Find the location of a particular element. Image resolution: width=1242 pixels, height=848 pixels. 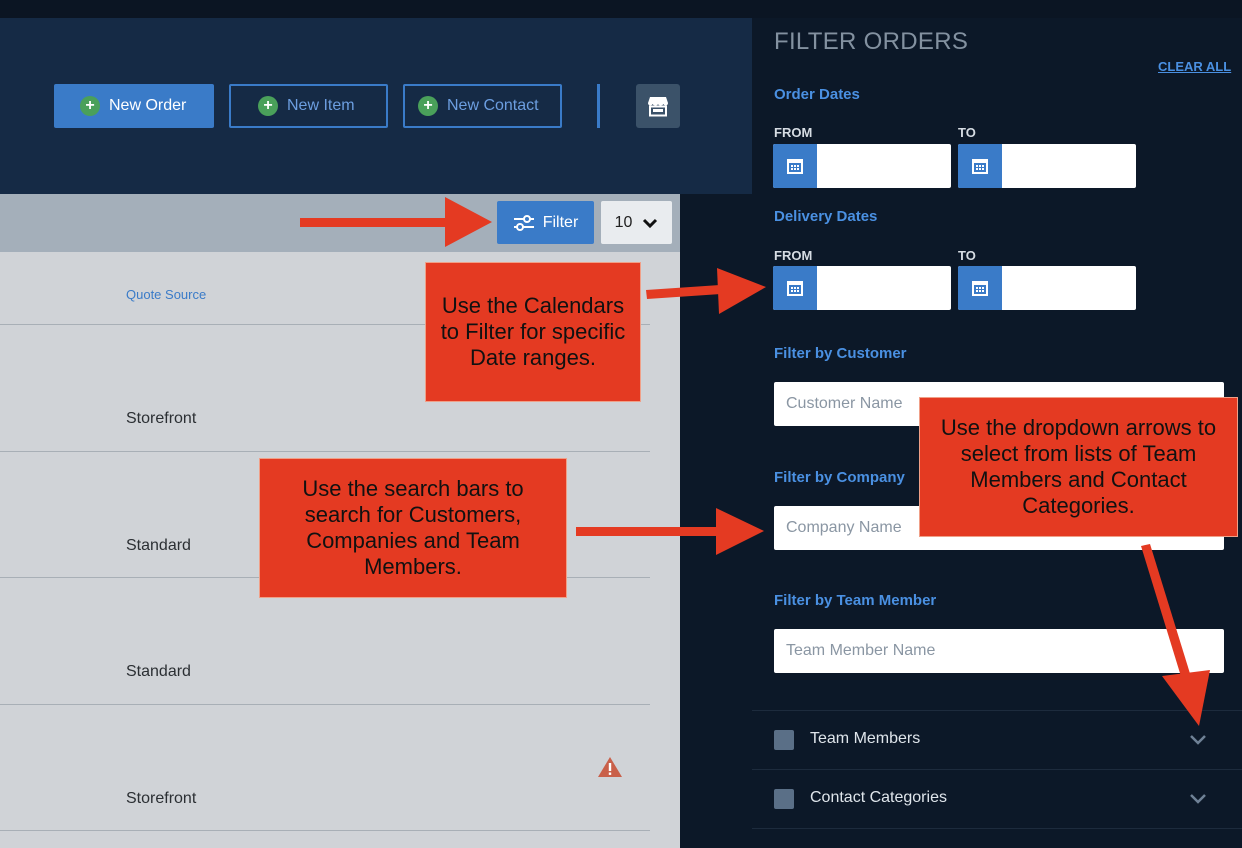

filter-team-member-label: Filter by Team Member is located at coordinates (855, 600).